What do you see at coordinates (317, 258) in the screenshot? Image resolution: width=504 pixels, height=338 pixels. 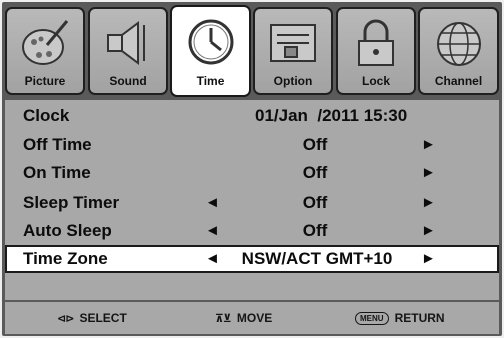 I see `row-value: NSW/ACT GMT+10` at bounding box center [317, 258].